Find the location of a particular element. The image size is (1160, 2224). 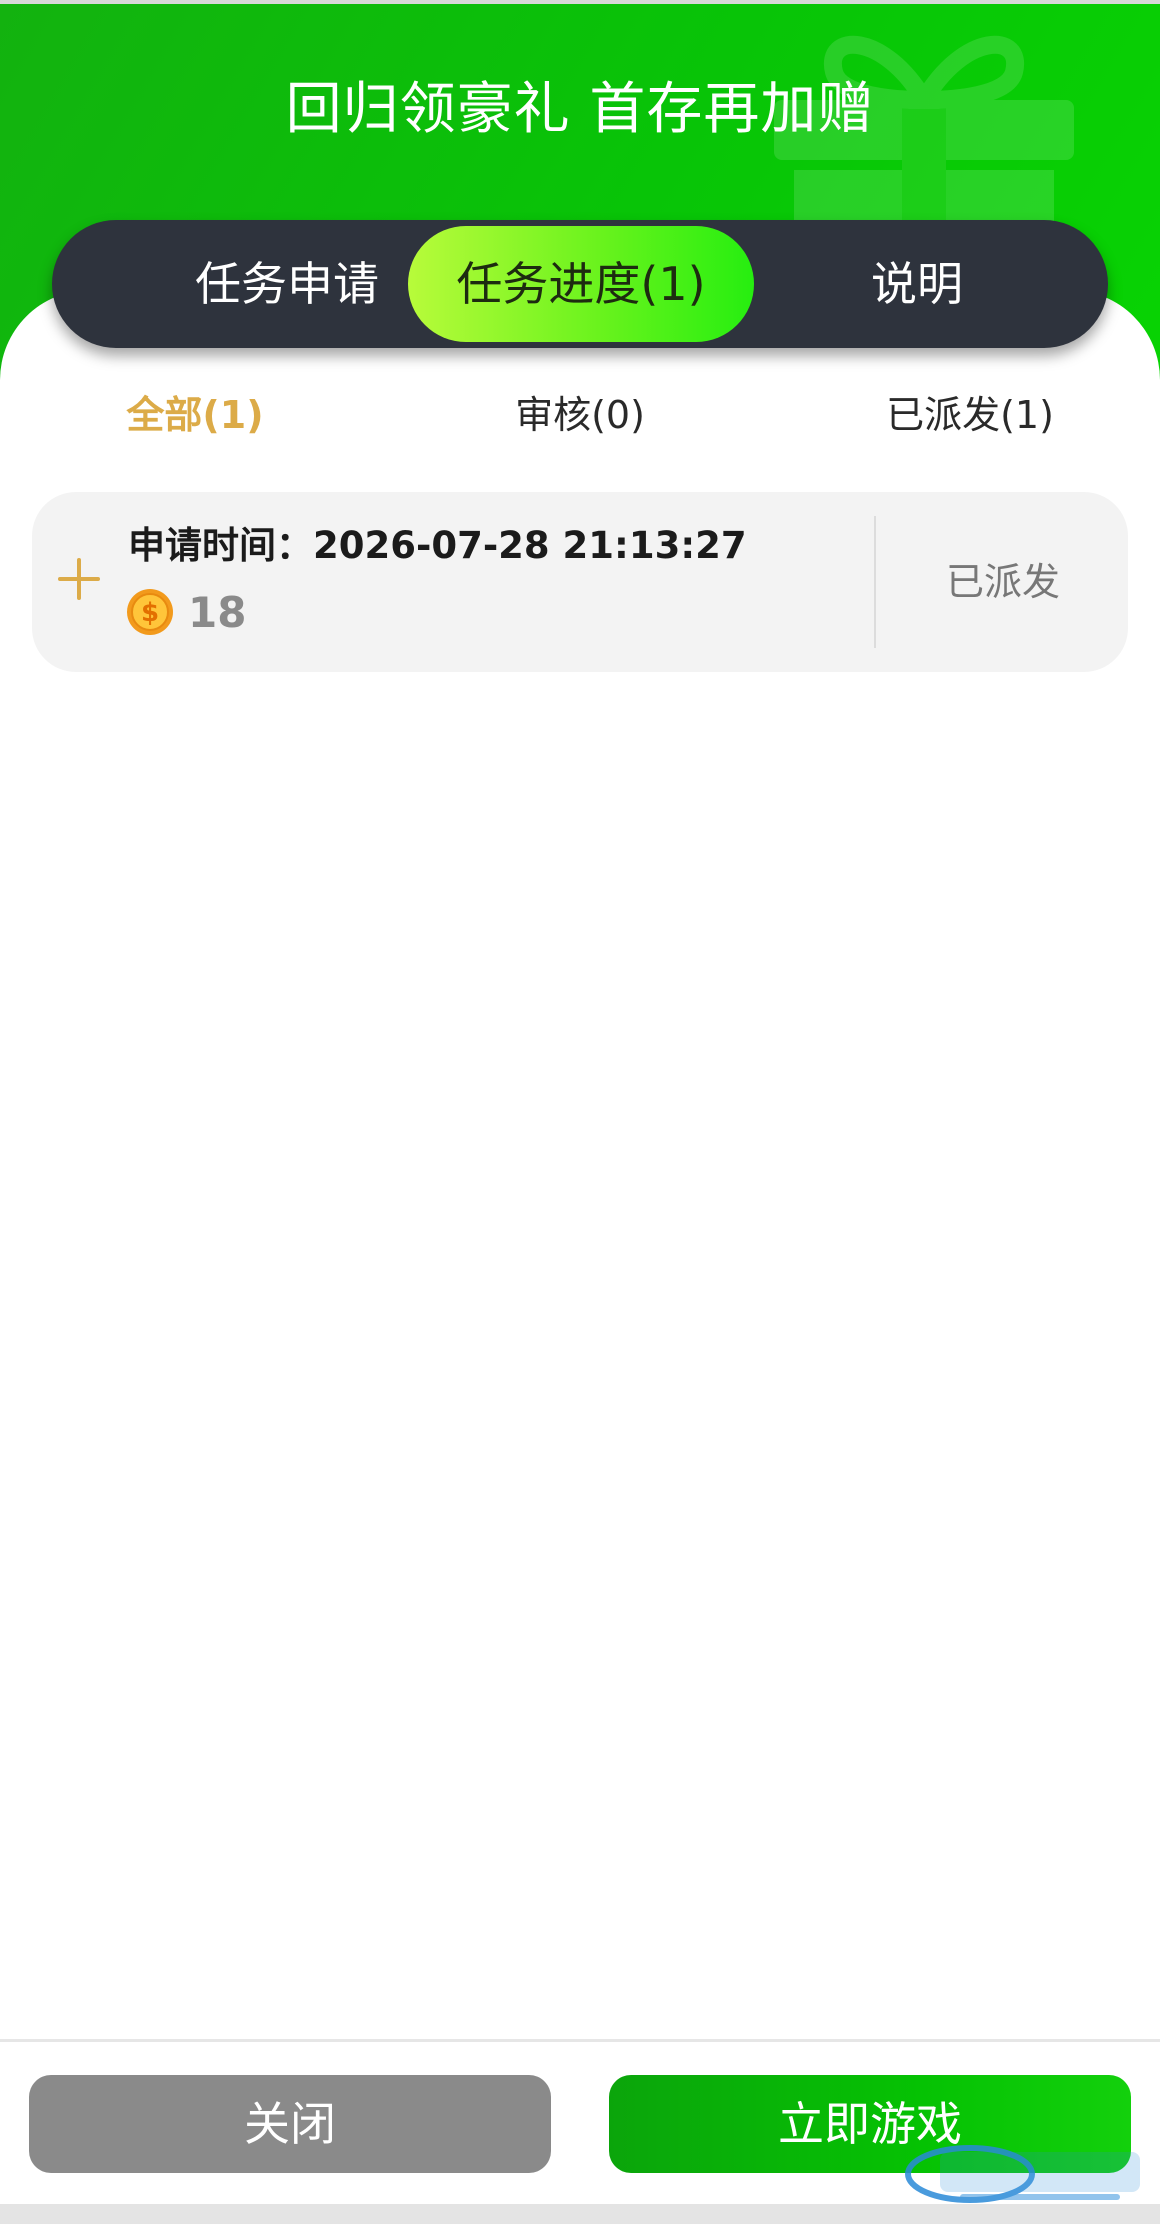

coin-amount: 18 is located at coordinates (217, 612).